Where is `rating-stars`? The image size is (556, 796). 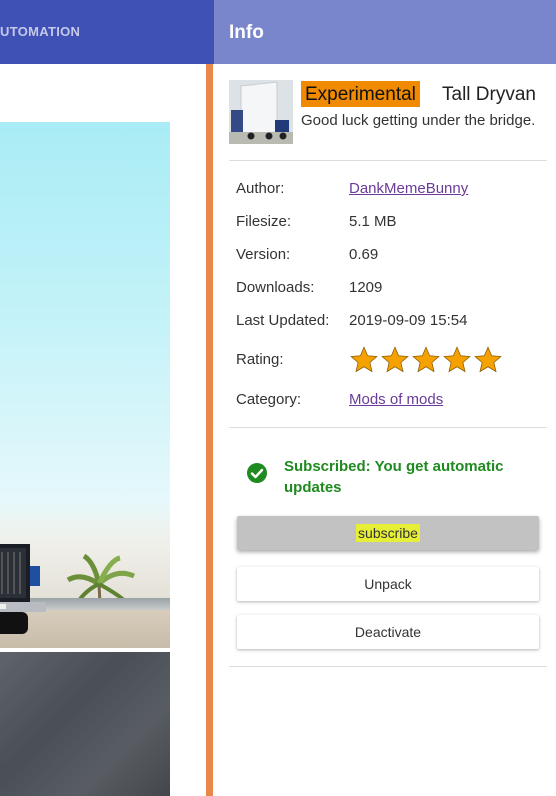
rating-stars is located at coordinates (426, 360).